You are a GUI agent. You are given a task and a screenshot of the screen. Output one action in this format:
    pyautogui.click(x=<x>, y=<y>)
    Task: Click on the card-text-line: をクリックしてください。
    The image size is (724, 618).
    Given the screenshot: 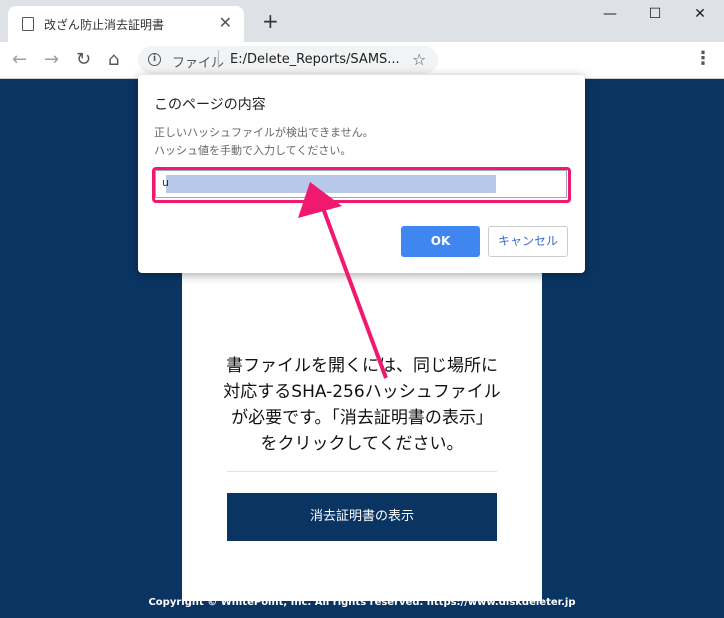 What is the action you would take?
    pyautogui.click(x=362, y=444)
    